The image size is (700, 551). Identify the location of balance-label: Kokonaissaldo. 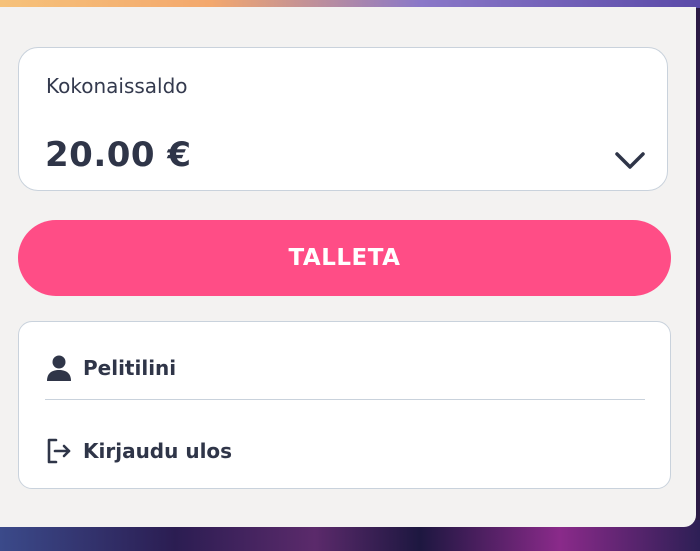
(117, 86).